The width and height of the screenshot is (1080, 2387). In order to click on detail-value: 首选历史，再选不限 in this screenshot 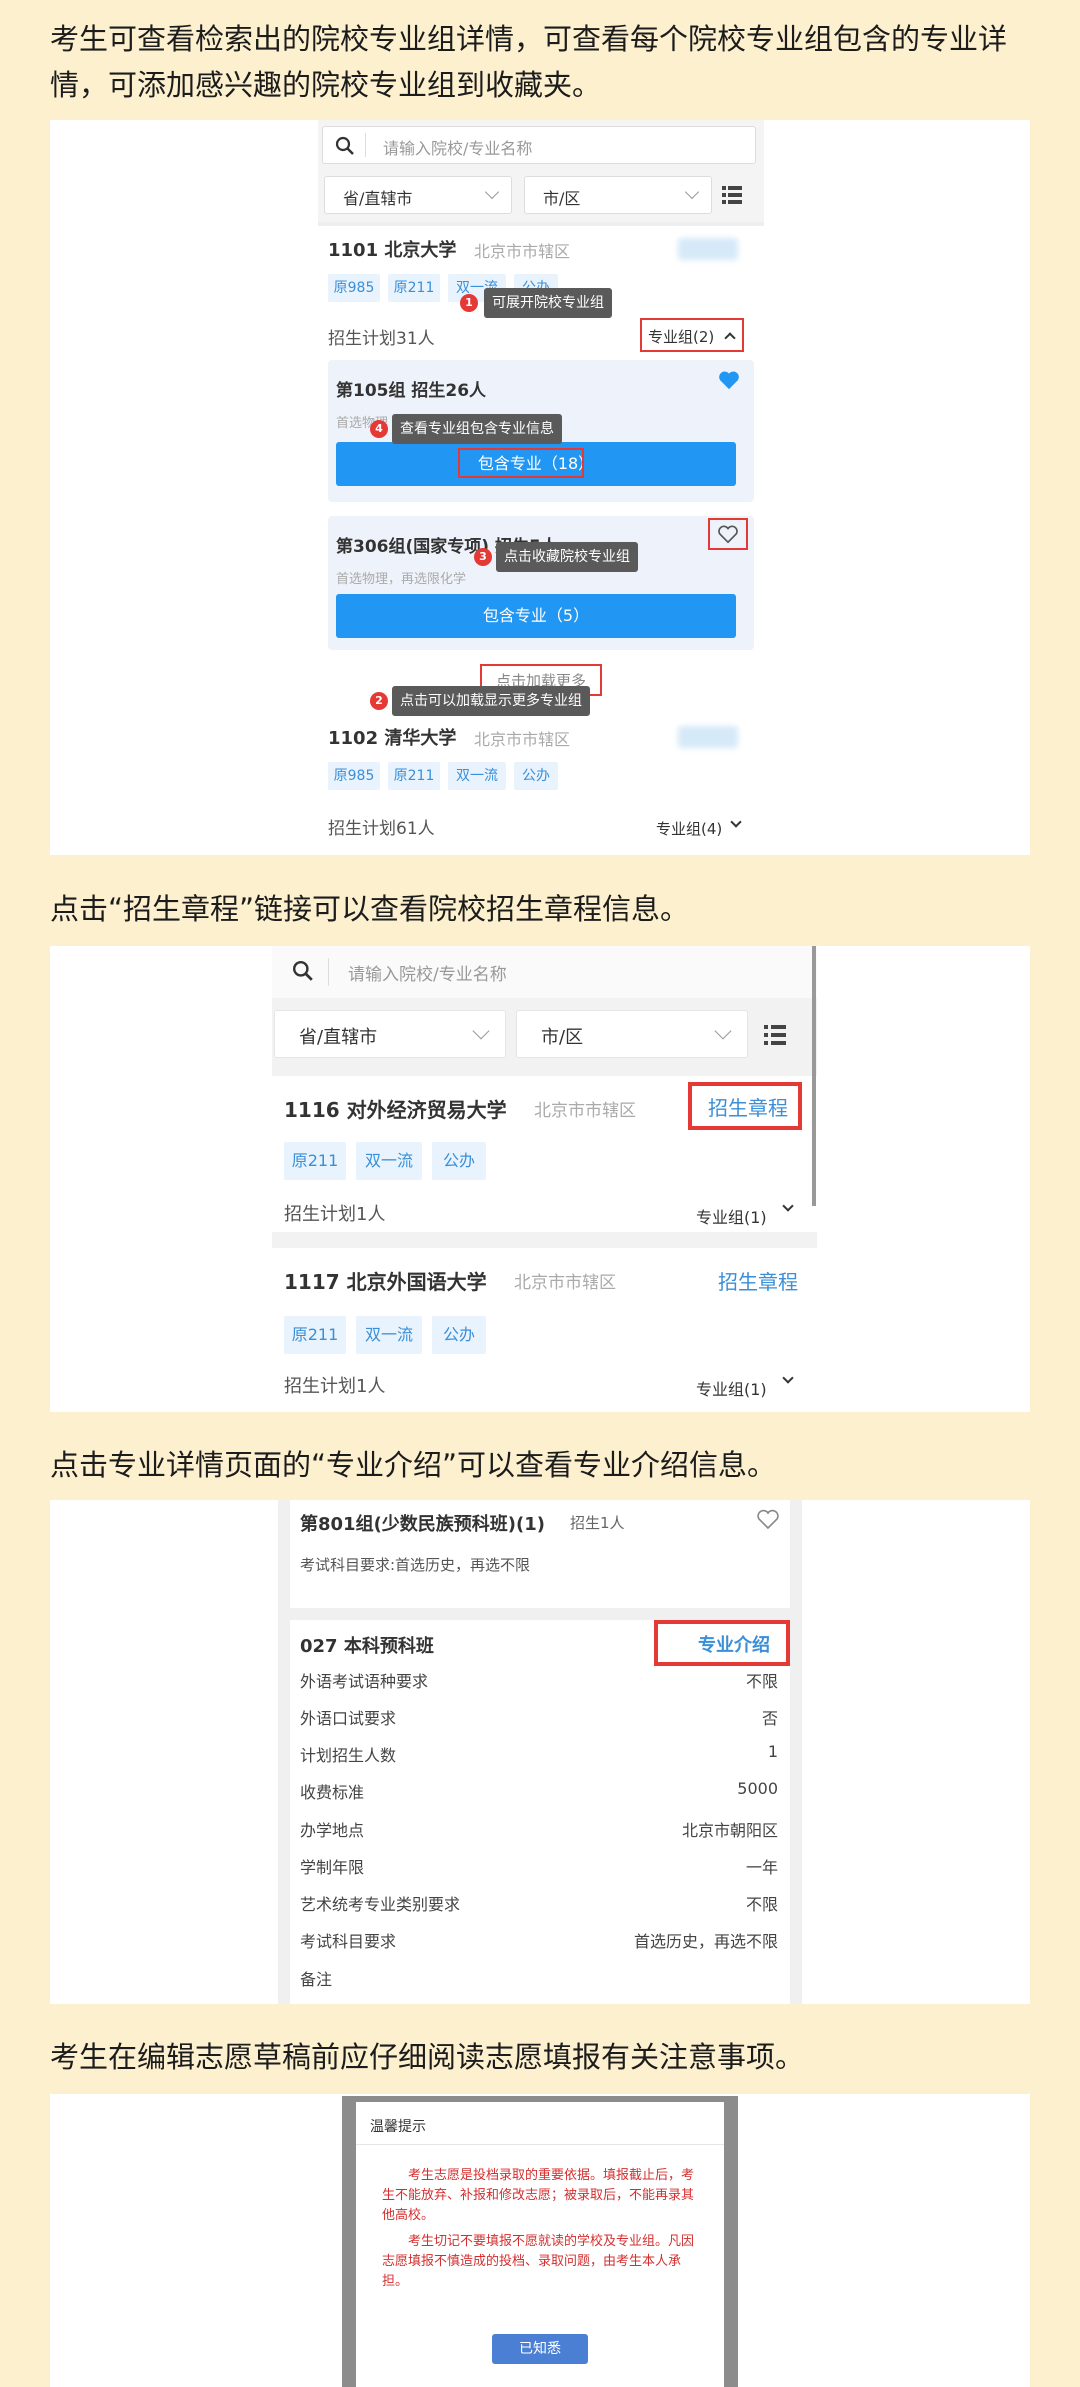, I will do `click(705, 1941)`.